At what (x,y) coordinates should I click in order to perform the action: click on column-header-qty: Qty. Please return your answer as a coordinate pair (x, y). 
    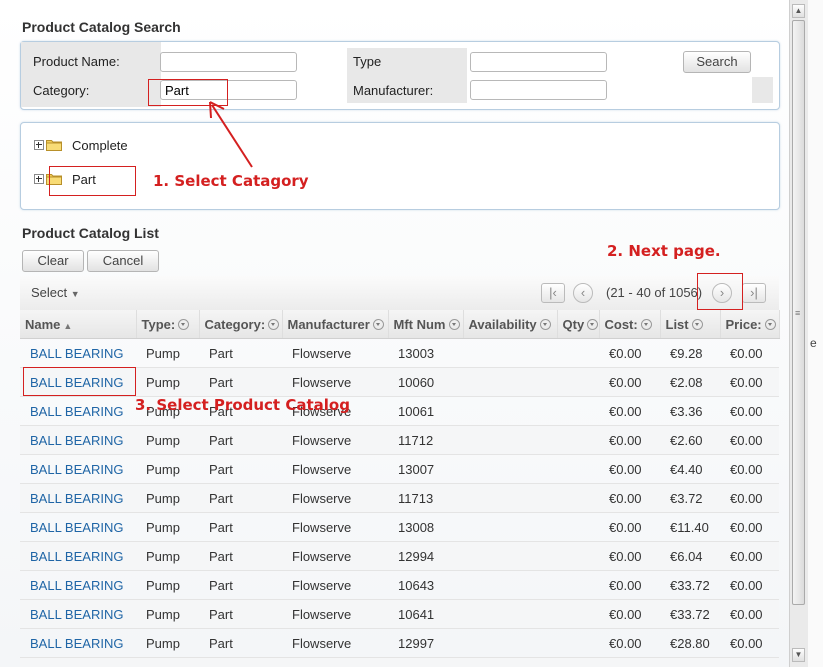
    Looking at the image, I should click on (578, 324).